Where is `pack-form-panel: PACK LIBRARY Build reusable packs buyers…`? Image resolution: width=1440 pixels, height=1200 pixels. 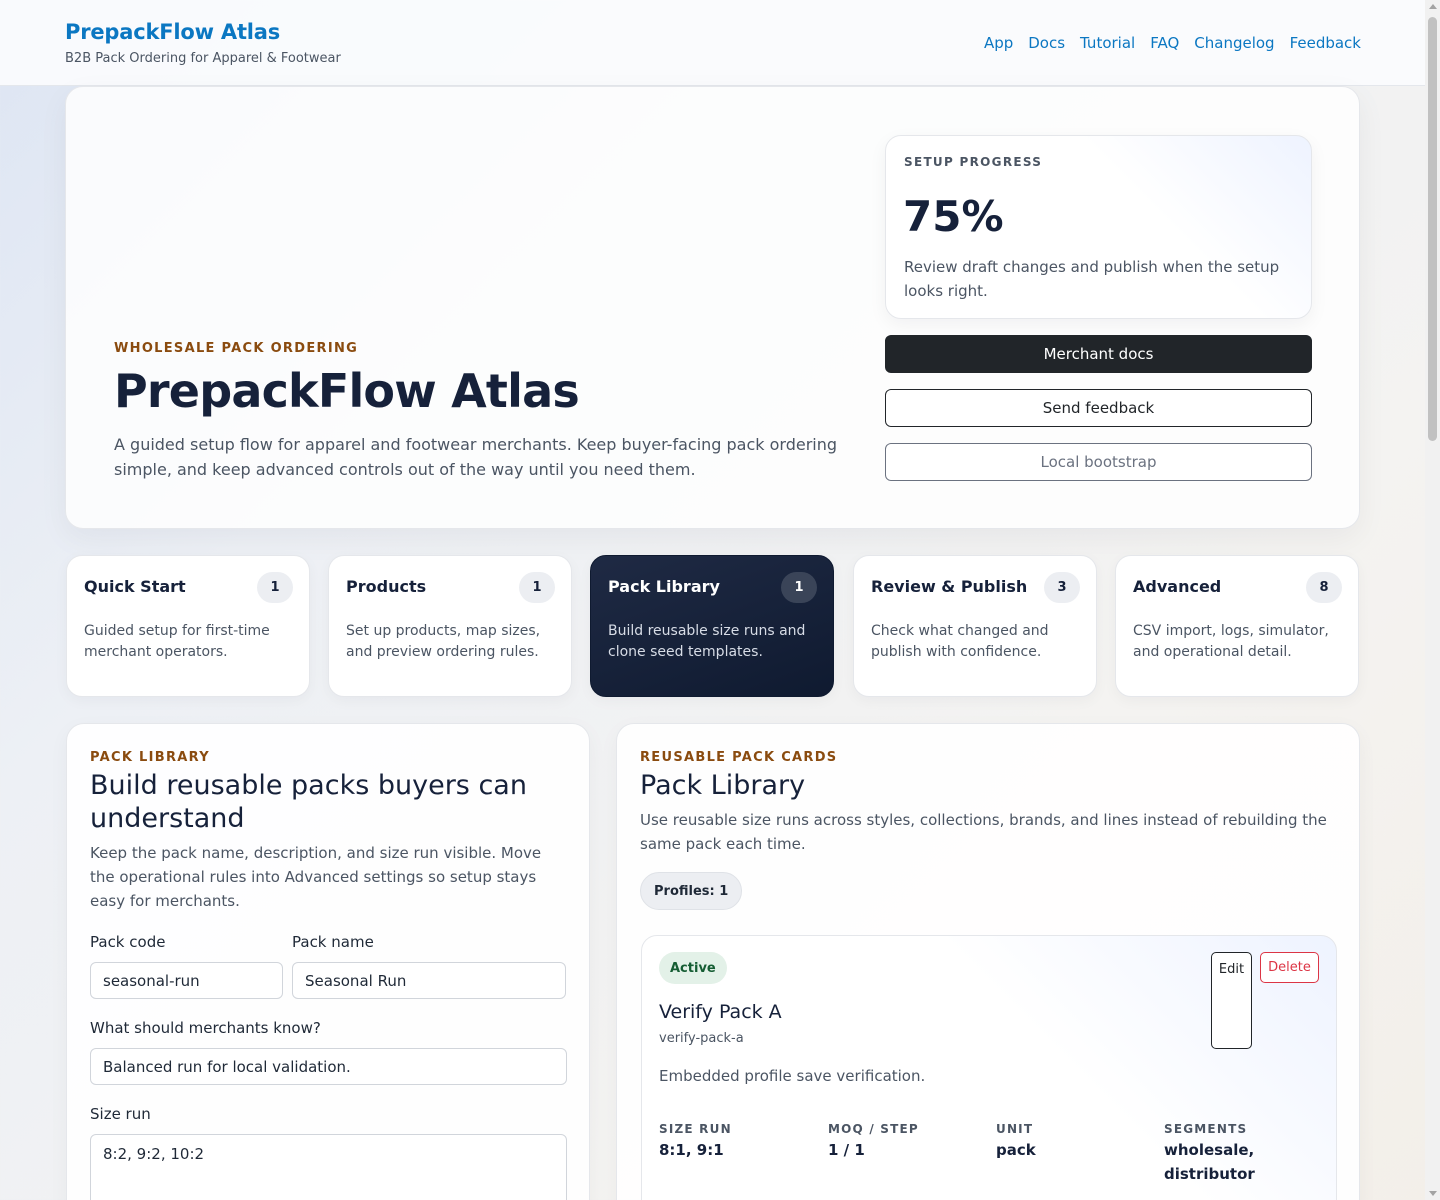 pack-form-panel: PACK LIBRARY Build reusable packs buyers… is located at coordinates (328, 961).